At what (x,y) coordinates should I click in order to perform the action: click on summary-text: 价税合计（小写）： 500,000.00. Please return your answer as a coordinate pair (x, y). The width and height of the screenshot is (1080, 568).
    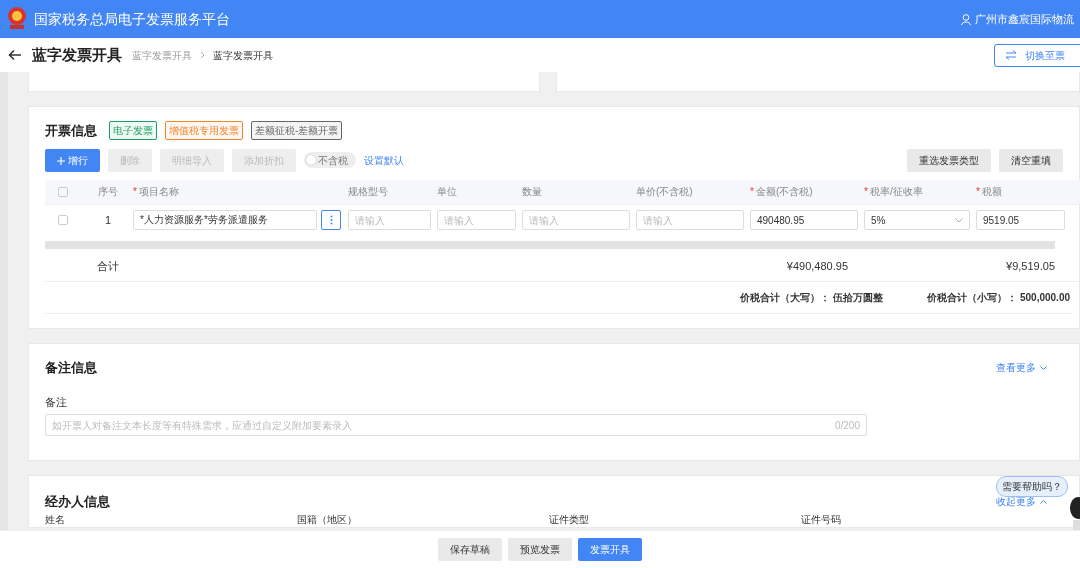
    Looking at the image, I should click on (998, 298).